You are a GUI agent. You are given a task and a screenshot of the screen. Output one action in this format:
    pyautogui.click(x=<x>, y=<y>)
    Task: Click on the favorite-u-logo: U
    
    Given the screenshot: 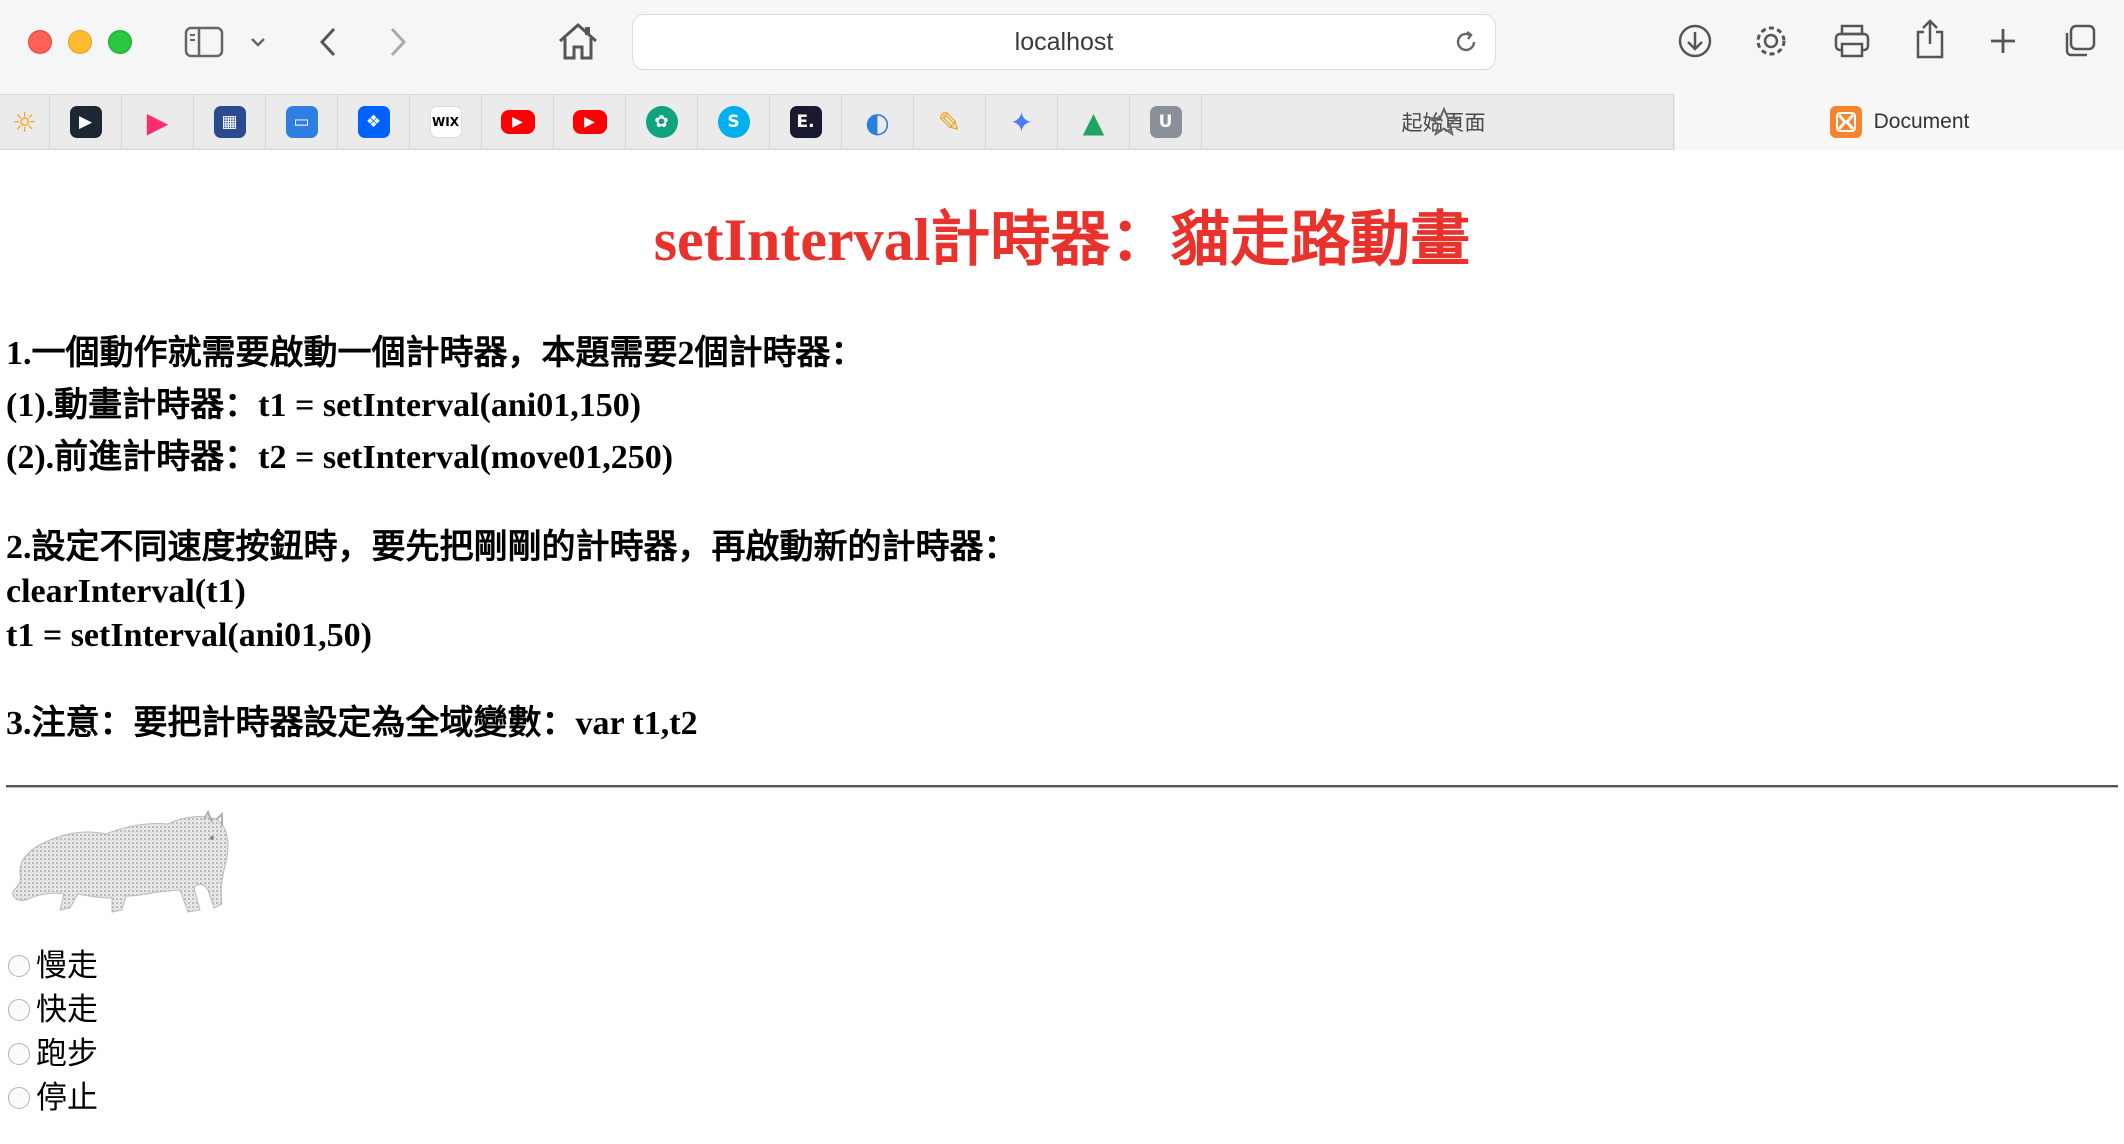 What is the action you would take?
    pyautogui.click(x=1166, y=122)
    